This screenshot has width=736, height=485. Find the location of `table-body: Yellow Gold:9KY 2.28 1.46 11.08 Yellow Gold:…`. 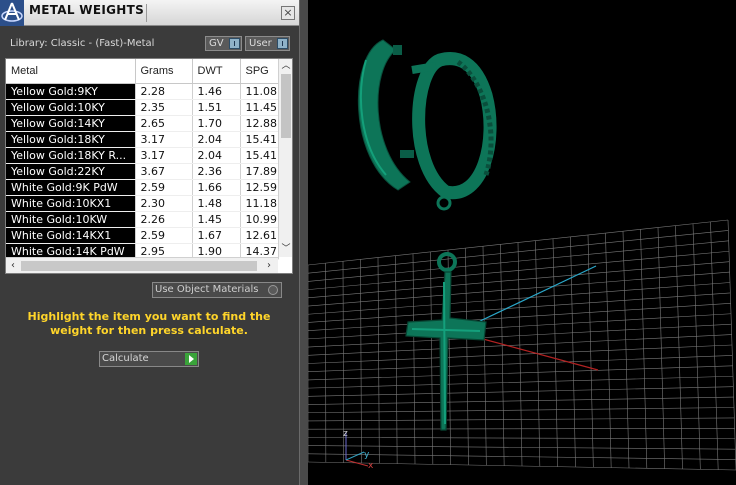

table-body: Yellow Gold:9KY 2.28 1.46 11.08 Yellow Gold:… is located at coordinates (142, 171).